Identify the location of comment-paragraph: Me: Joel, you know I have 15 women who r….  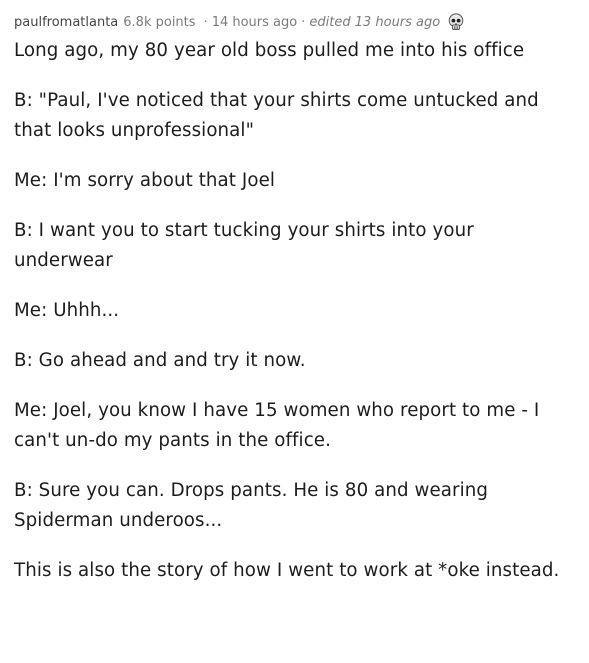
(277, 425).